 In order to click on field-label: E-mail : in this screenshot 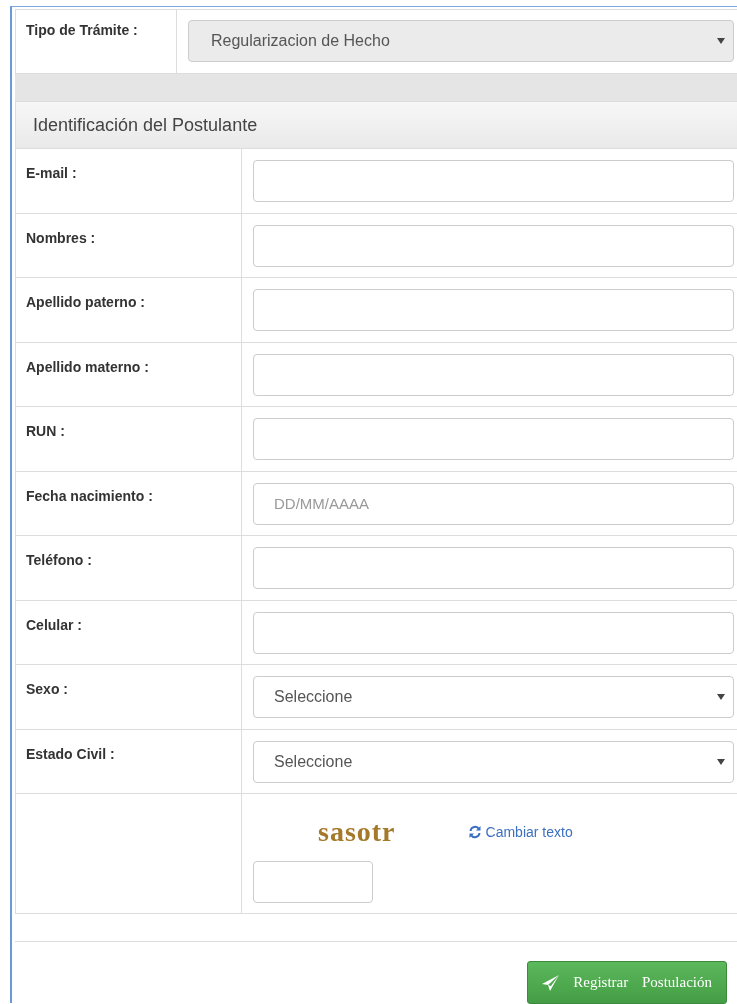, I will do `click(51, 173)`.